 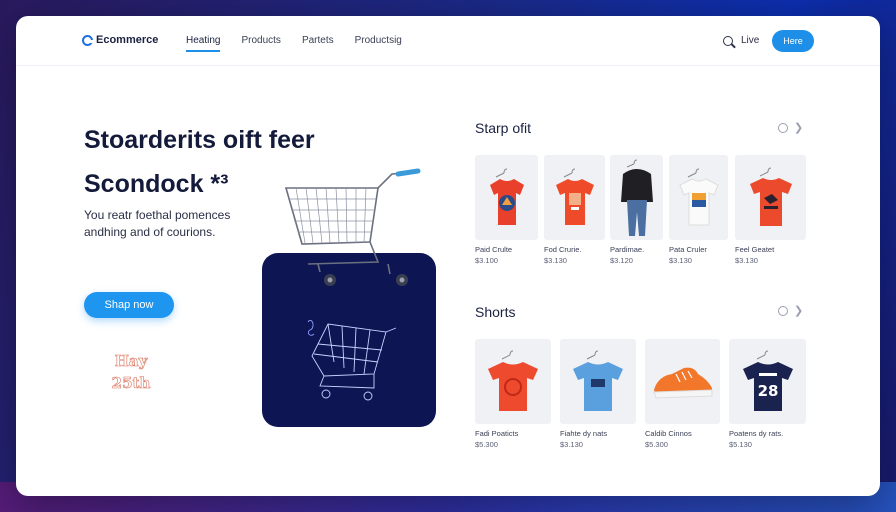 I want to click on product-card: Fiahte dy nats $3.130, so click(x=598, y=394).